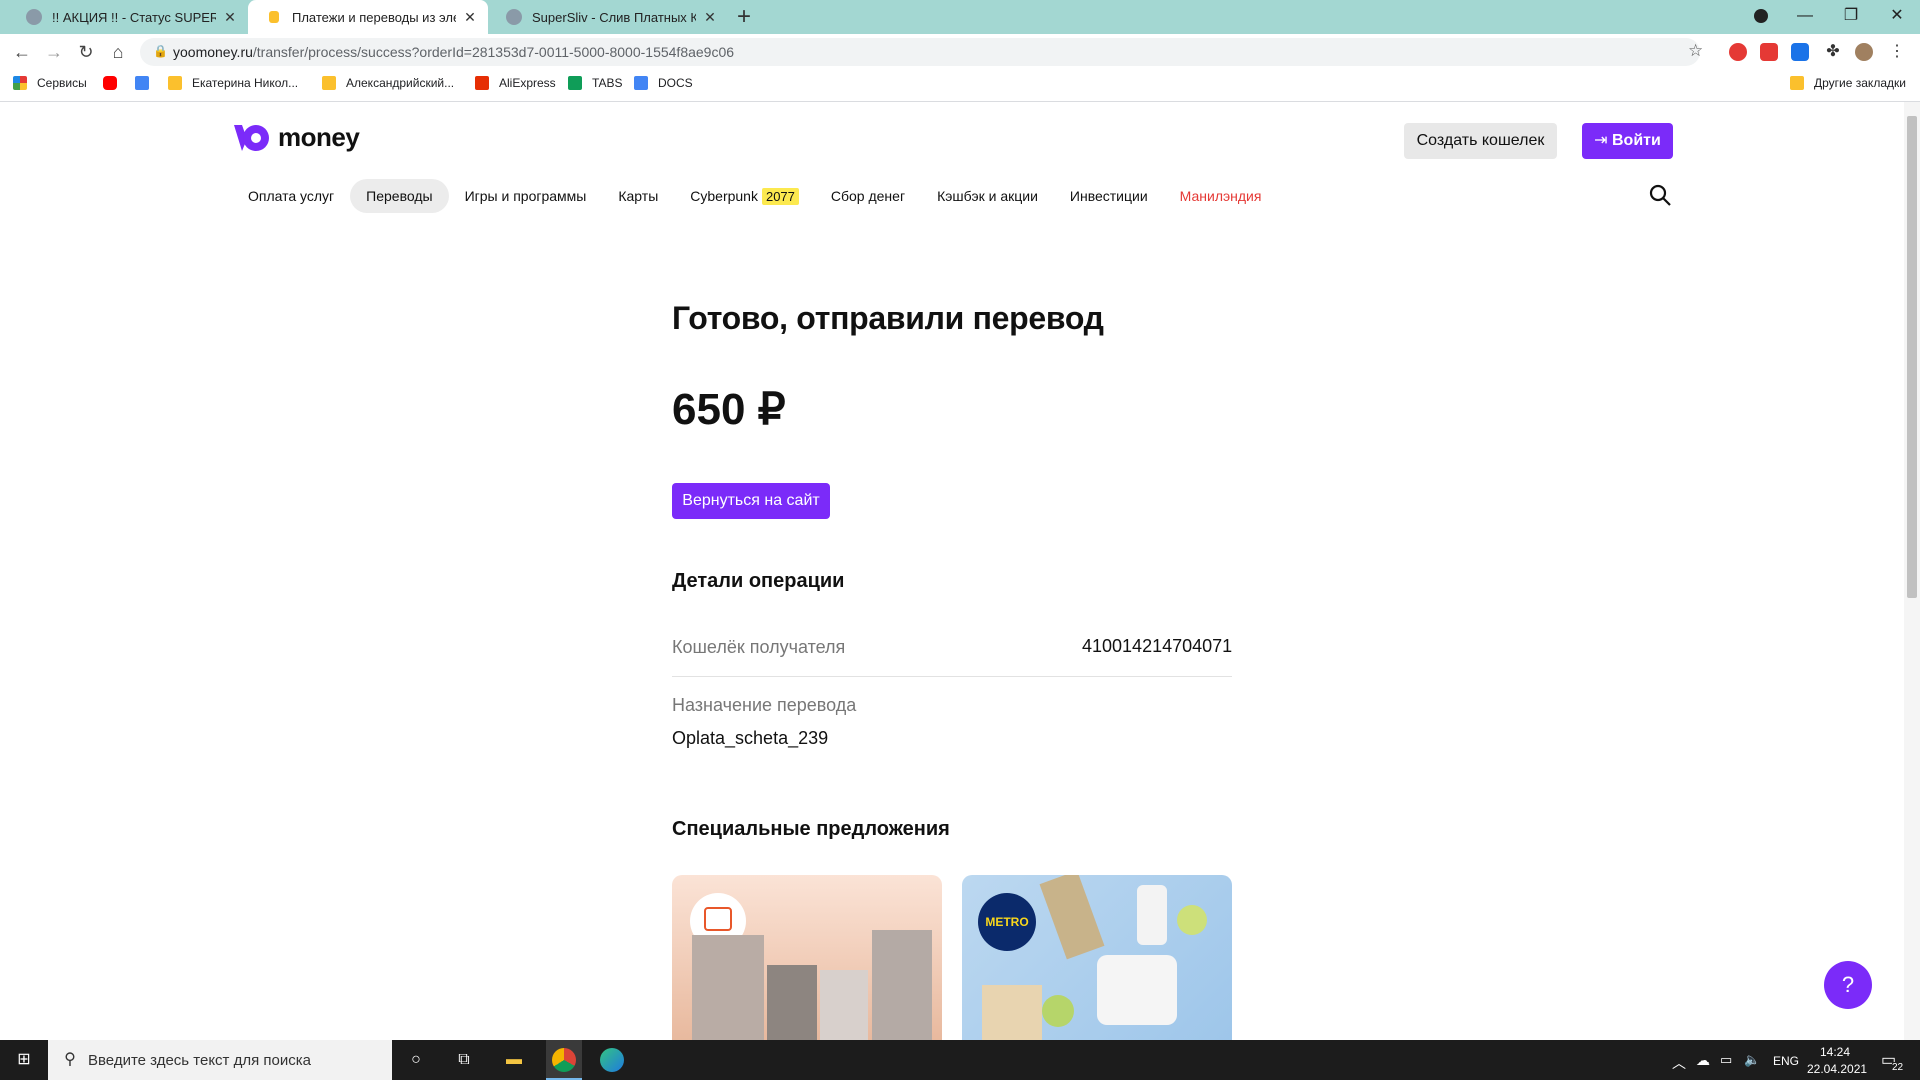 This screenshot has width=1920, height=1080. Describe the element at coordinates (612, 1060) in the screenshot. I see `edge-icon` at that location.